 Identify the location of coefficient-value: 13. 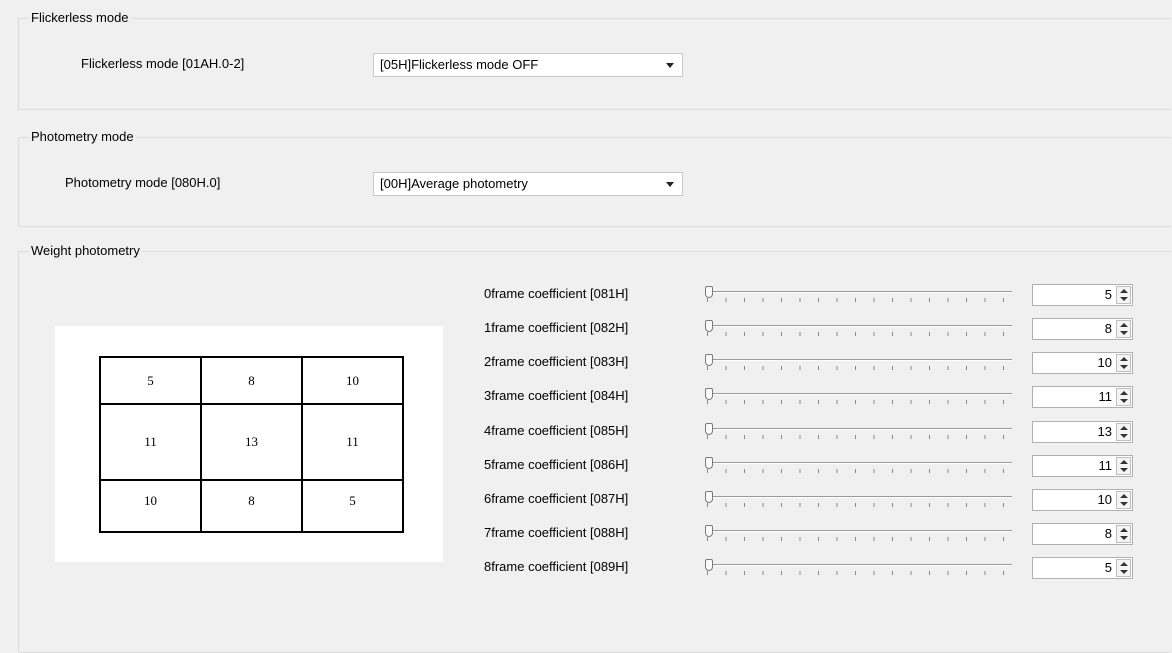
(1104, 431).